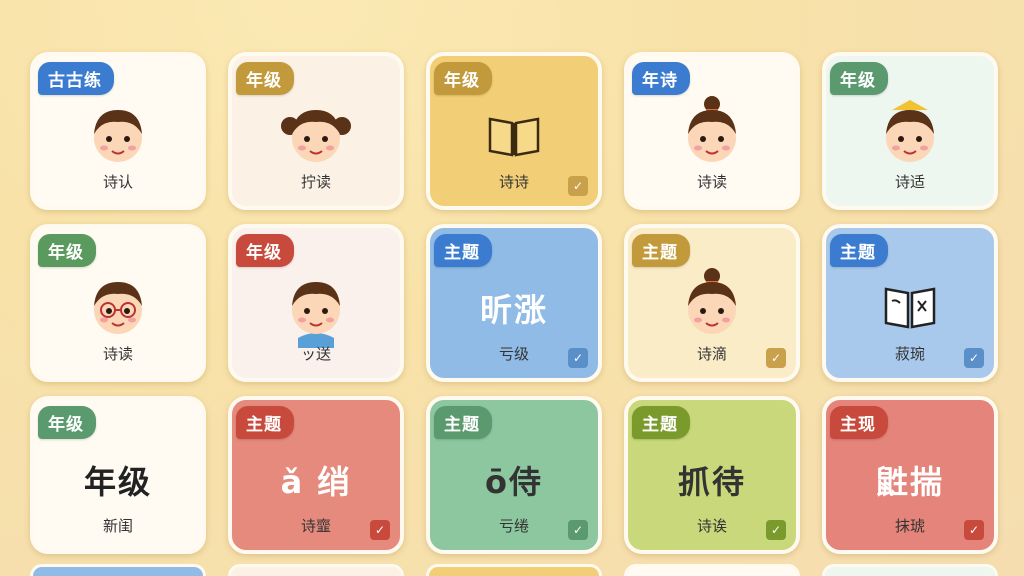 Image resolution: width=1024 pixels, height=576 pixels. Describe the element at coordinates (514, 136) in the screenshot. I see `book-icon` at that location.